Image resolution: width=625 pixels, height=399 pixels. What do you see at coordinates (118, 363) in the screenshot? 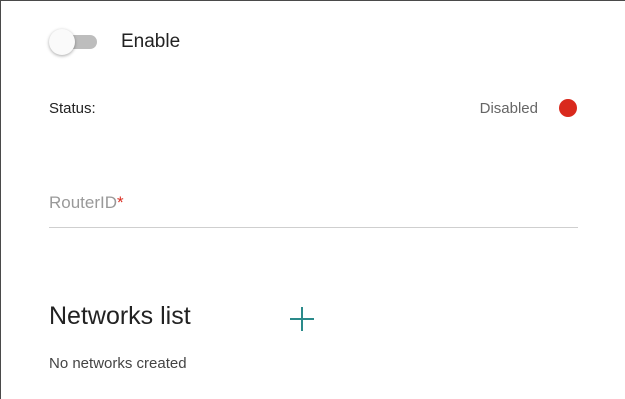
I see `networks-empty-text: No networks created` at bounding box center [118, 363].